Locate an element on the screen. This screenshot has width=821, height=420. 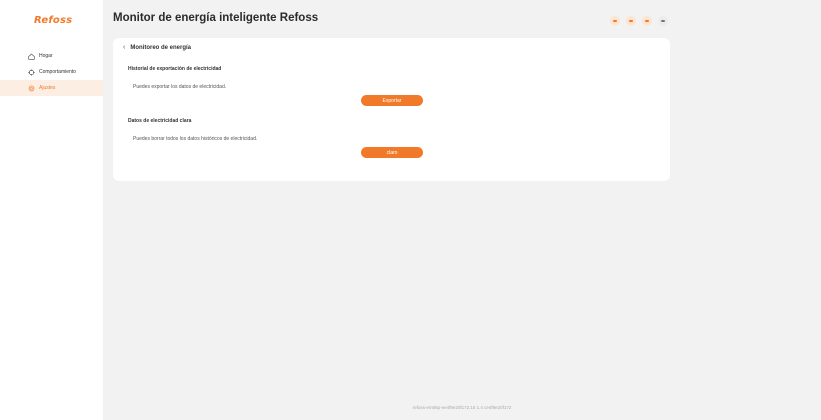
refoss-logo: Refoss is located at coordinates (53, 20).